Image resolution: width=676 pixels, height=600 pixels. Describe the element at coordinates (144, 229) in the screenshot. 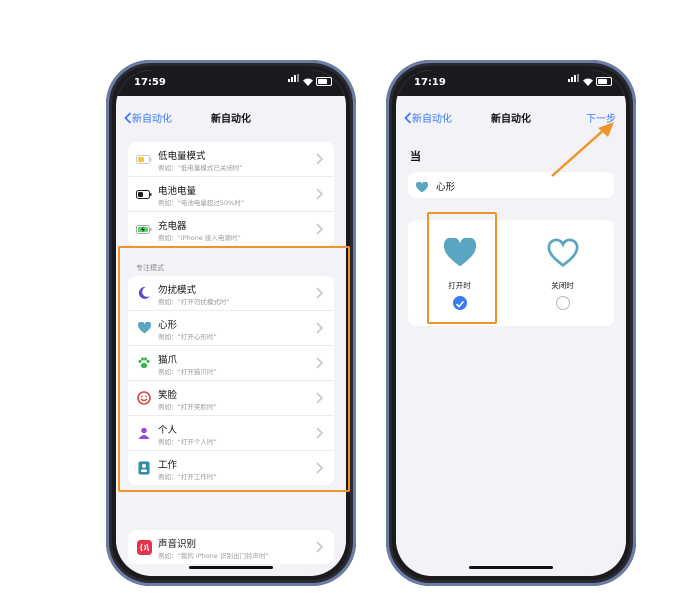

I see `charger-icon` at that location.